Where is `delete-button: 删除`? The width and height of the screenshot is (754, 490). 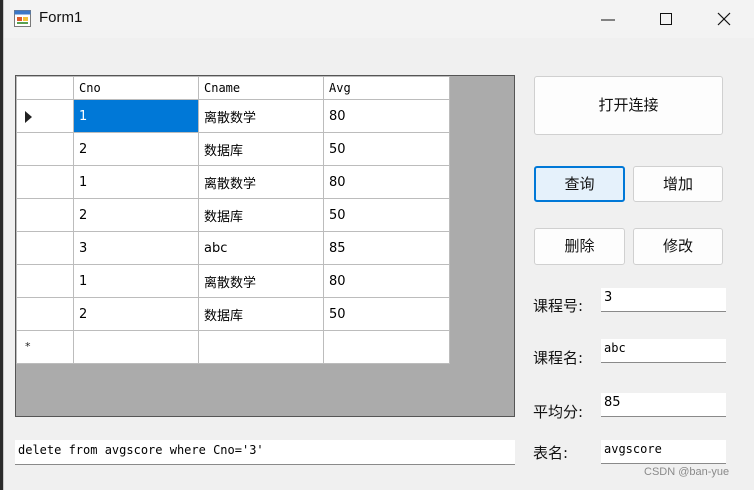
delete-button: 删除 is located at coordinates (579, 246).